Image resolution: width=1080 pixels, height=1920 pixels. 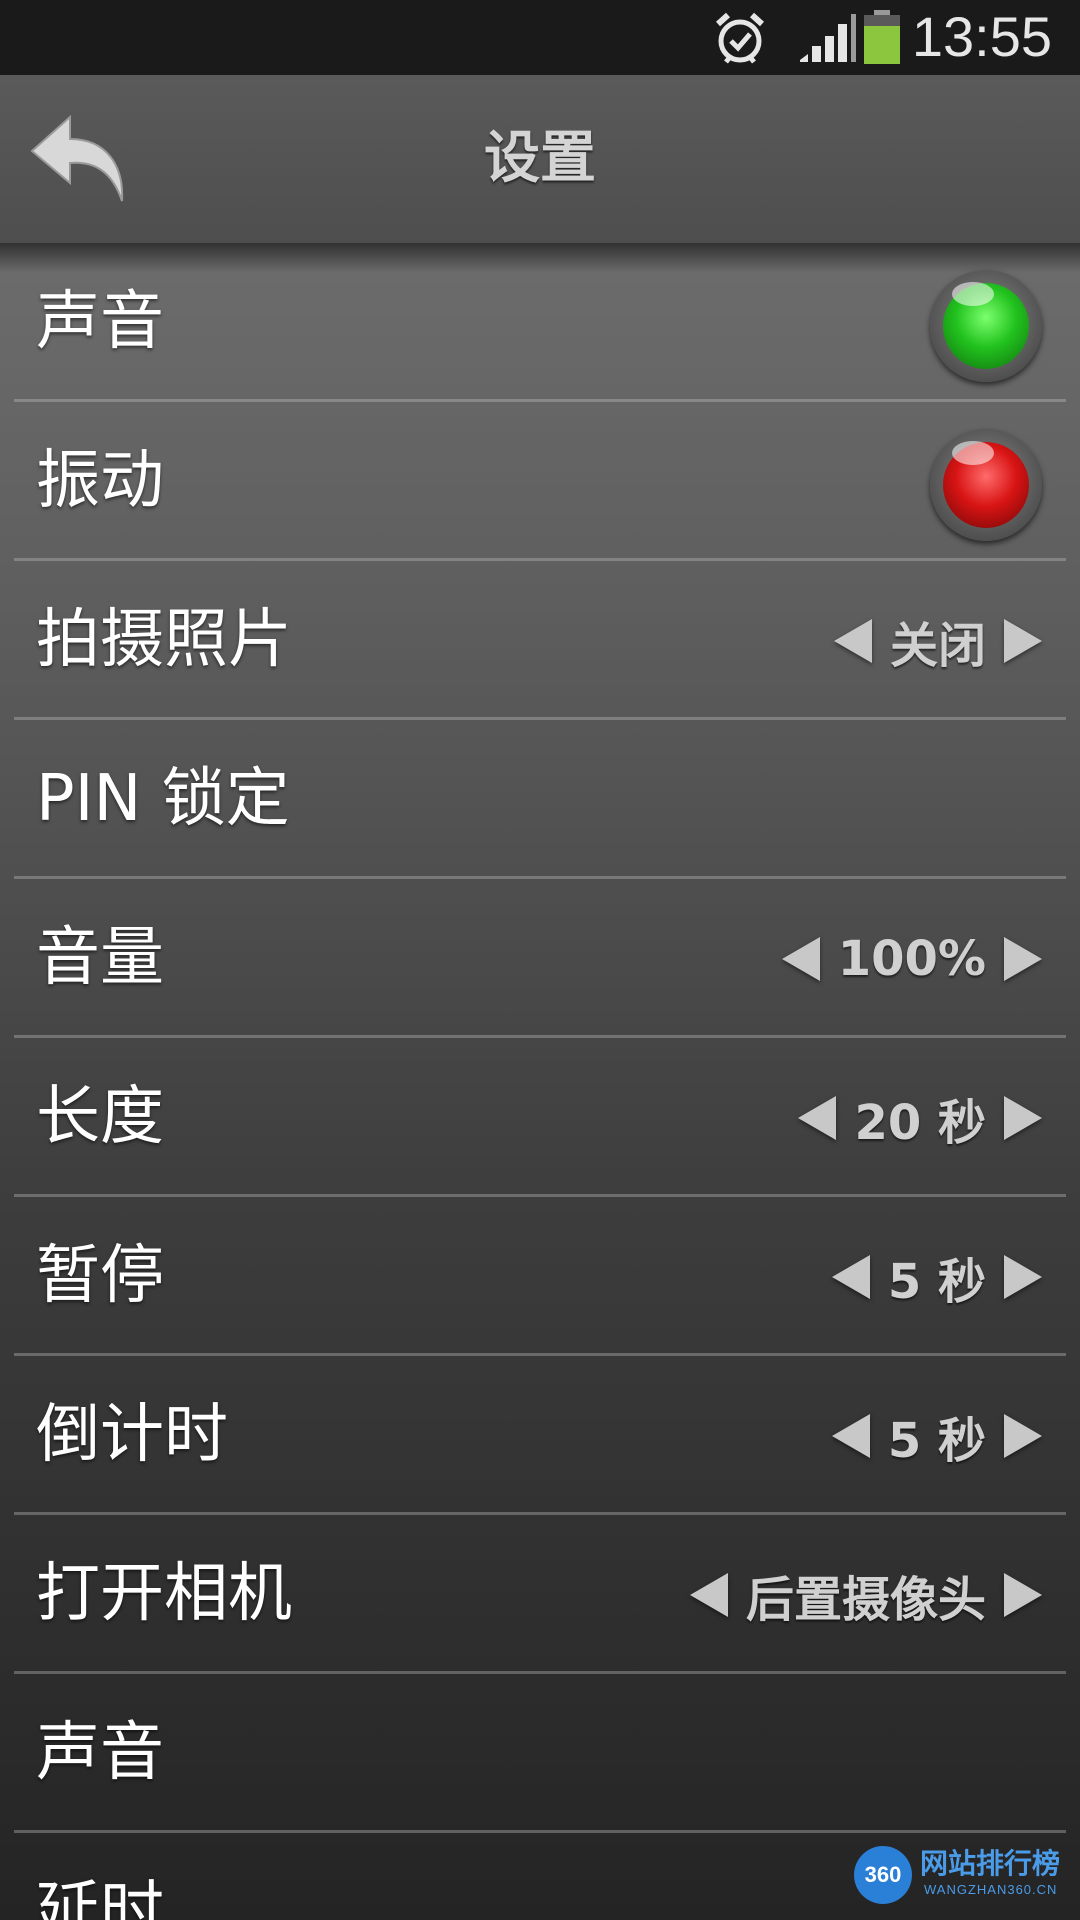 I want to click on stepper-value: 20 秒, so click(x=920, y=1122).